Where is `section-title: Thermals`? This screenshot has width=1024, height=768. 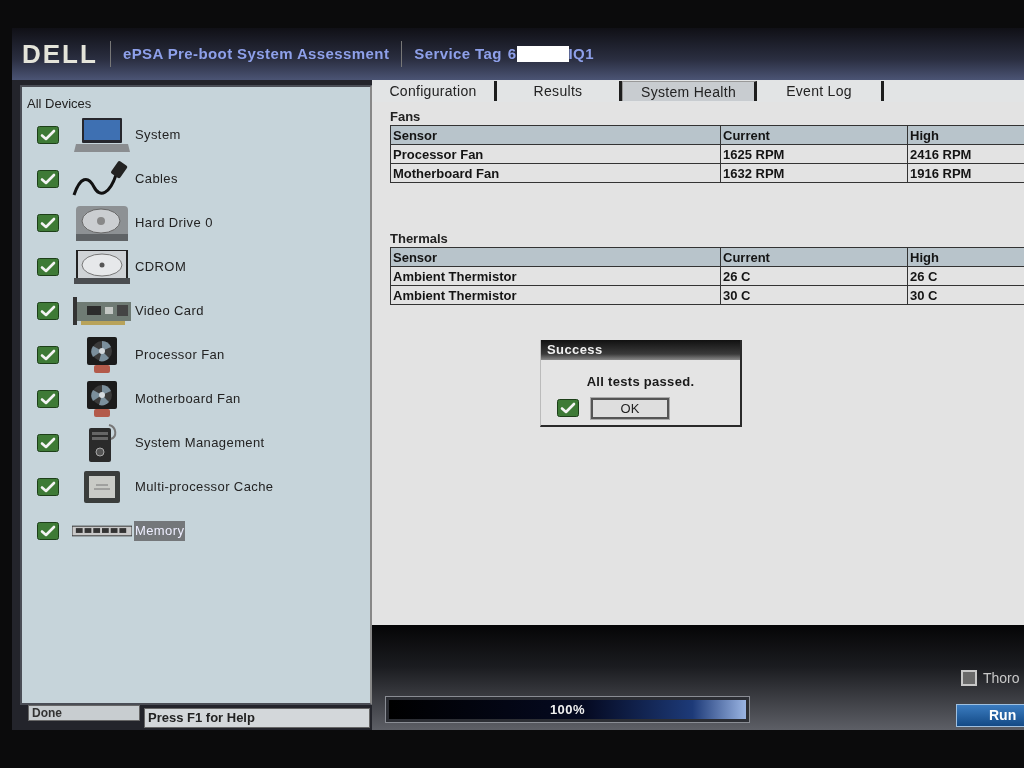 section-title: Thermals is located at coordinates (419, 239).